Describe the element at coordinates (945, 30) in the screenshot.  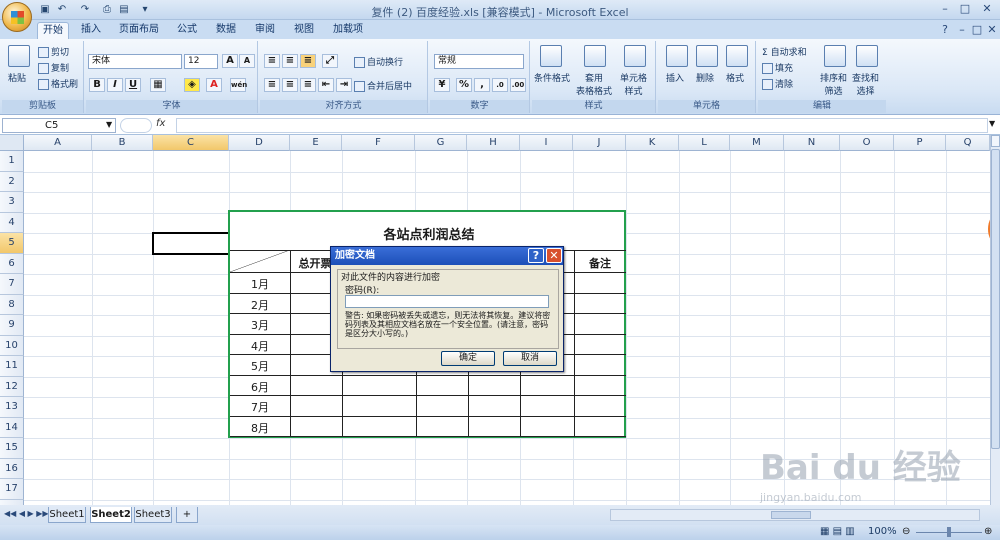
I see `help-icon: ?` at that location.